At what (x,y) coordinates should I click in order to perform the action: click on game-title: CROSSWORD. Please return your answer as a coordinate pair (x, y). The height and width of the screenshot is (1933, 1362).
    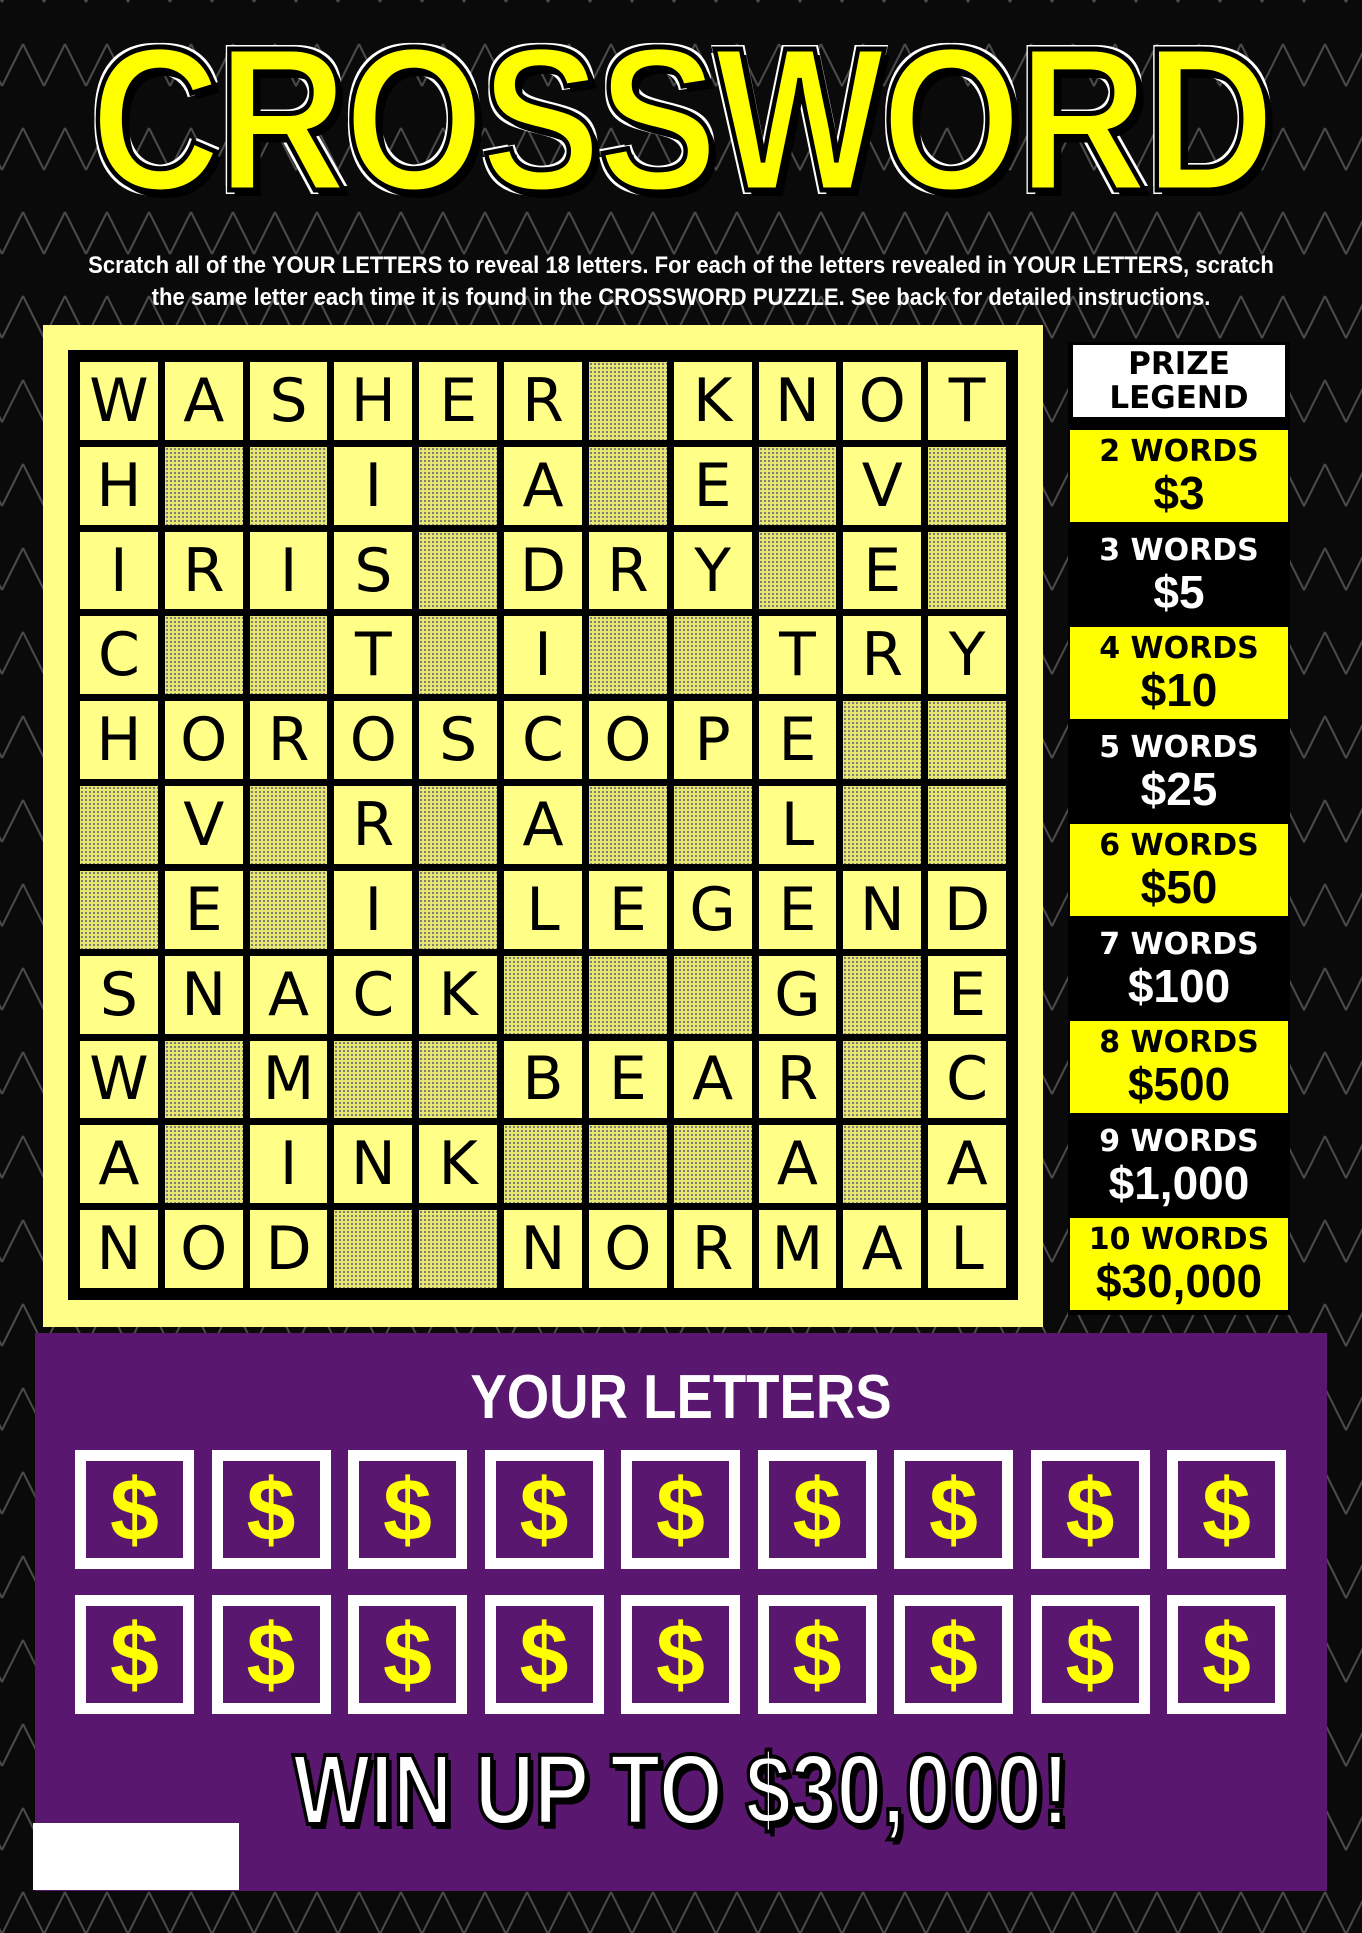
    Looking at the image, I should click on (682, 120).